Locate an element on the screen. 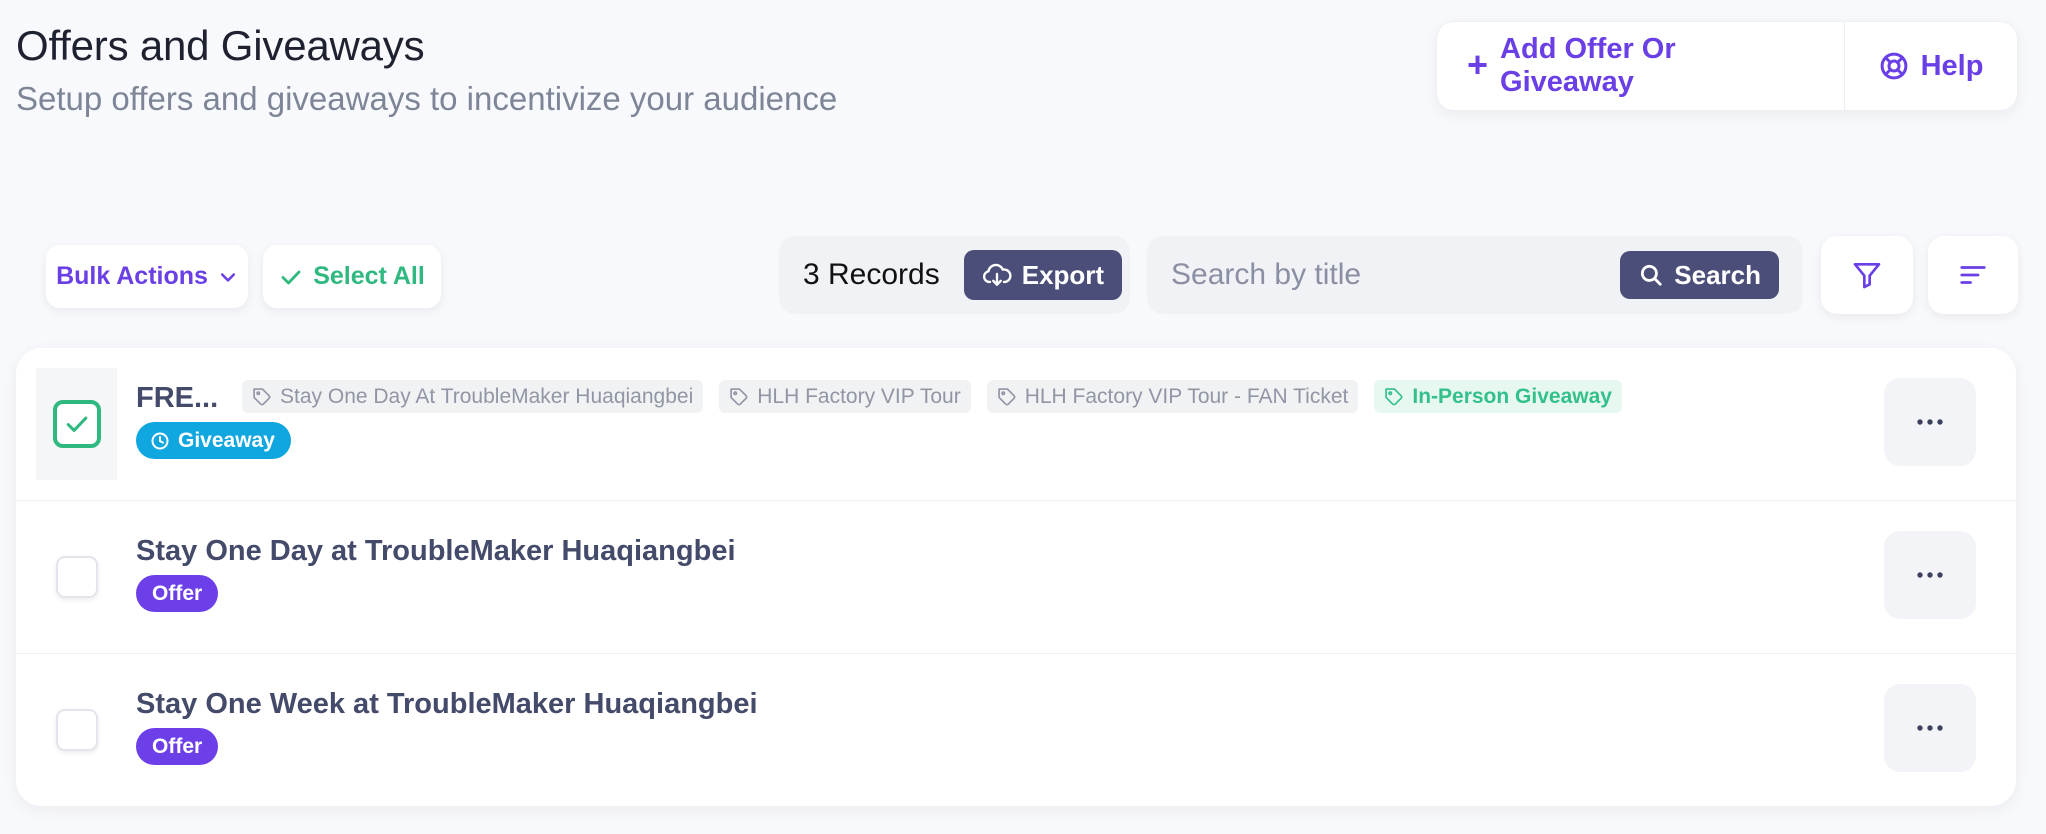 This screenshot has width=2046, height=834. export-button: Export is located at coordinates (1043, 275).